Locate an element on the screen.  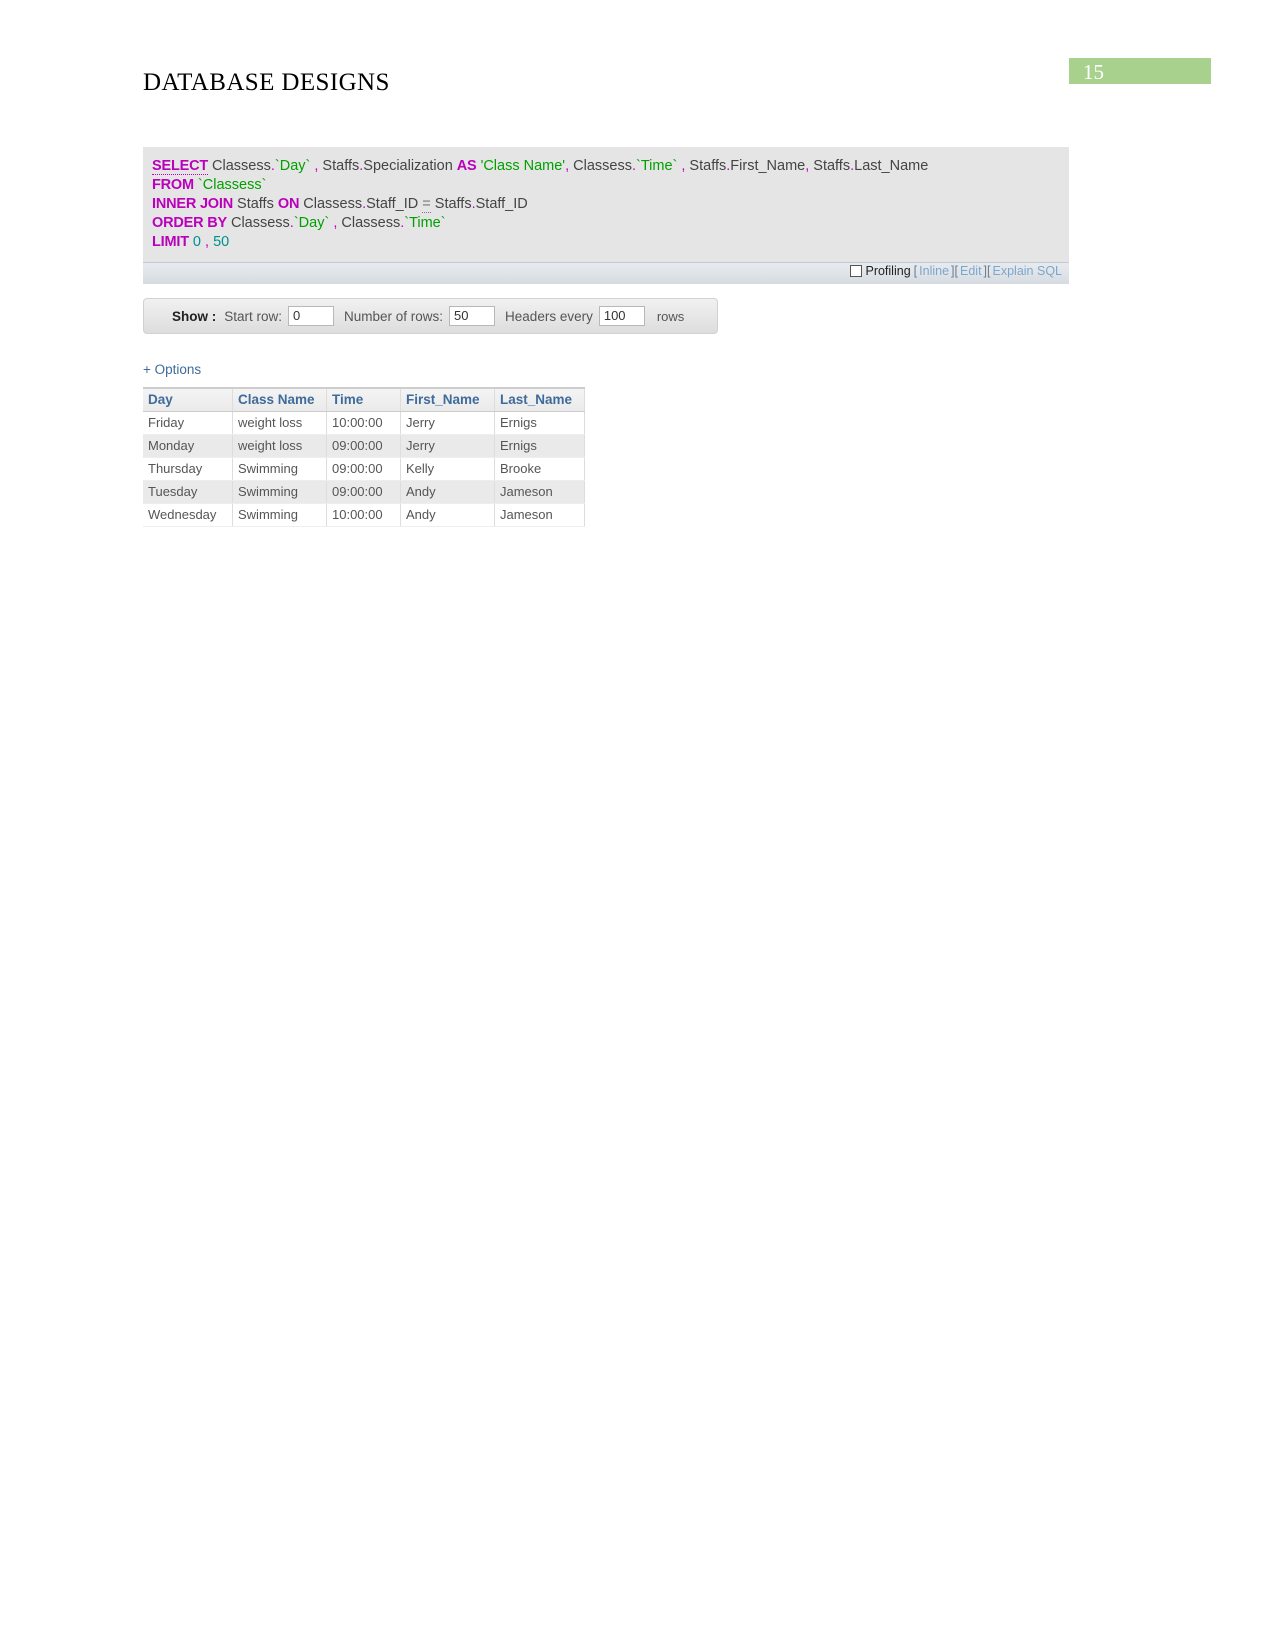
sql-token: LIMIT is located at coordinates (170, 242).